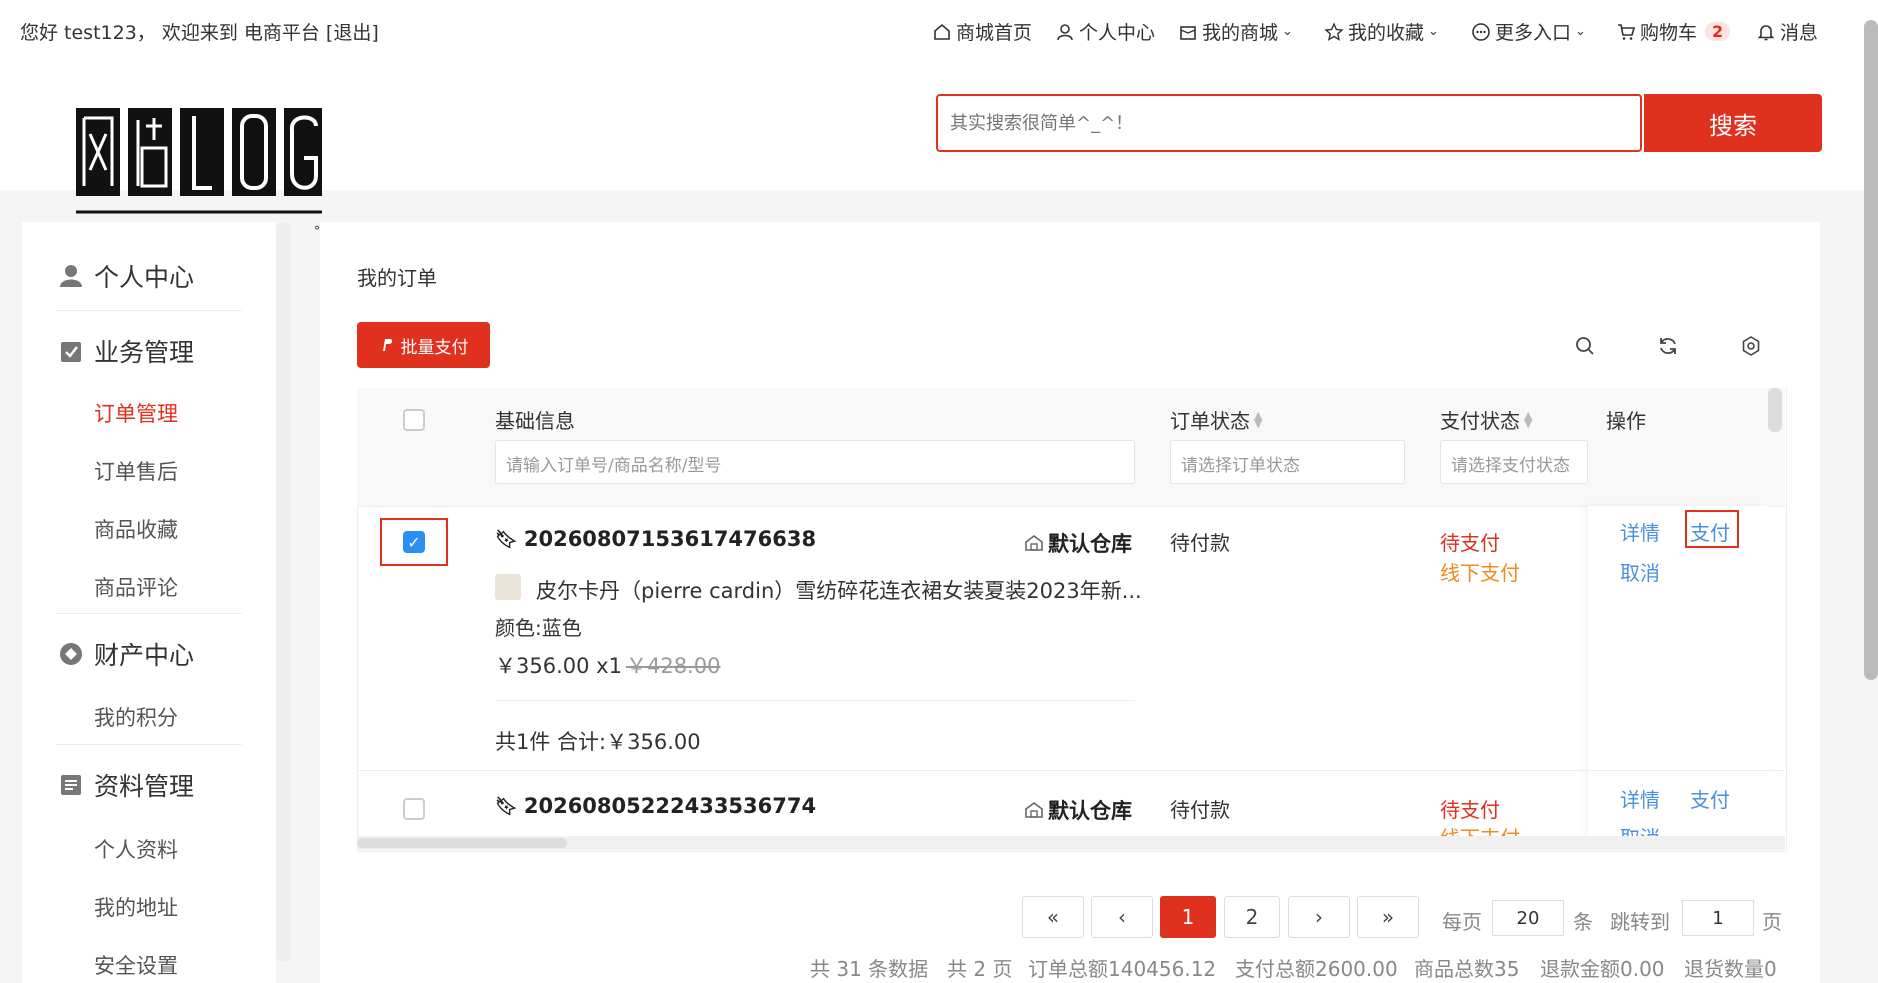 This screenshot has height=983, width=1878. What do you see at coordinates (71, 654) in the screenshot?
I see `diamond-coin-icon` at bounding box center [71, 654].